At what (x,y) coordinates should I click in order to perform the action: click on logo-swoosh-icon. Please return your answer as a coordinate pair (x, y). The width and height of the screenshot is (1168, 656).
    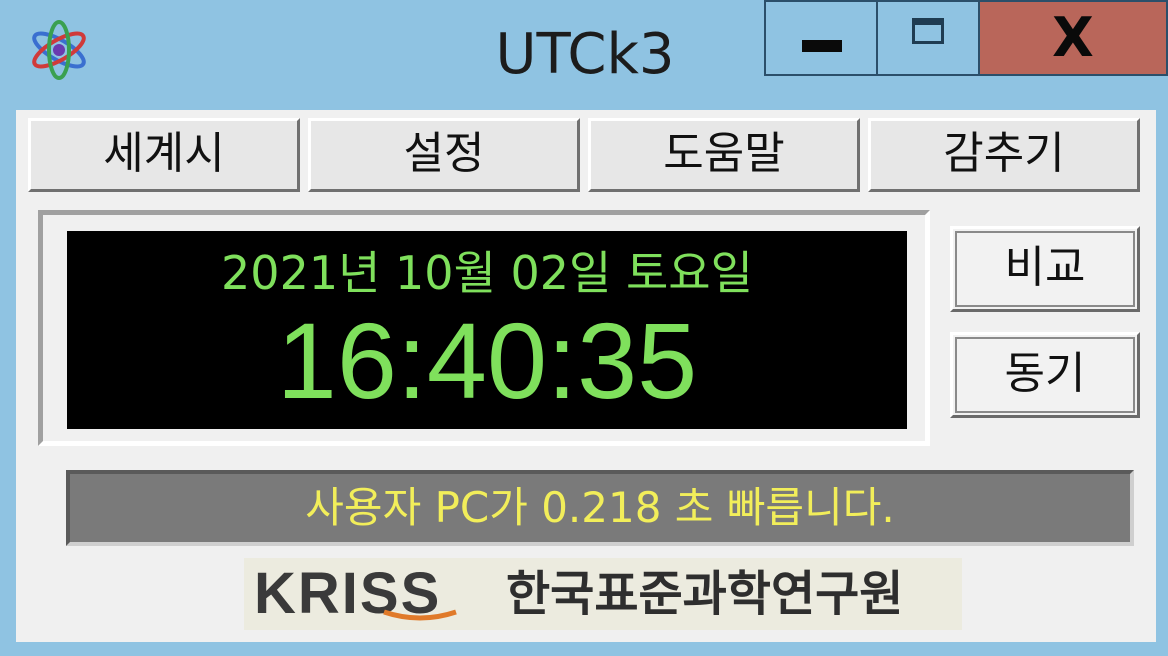
    Looking at the image, I should click on (420, 615).